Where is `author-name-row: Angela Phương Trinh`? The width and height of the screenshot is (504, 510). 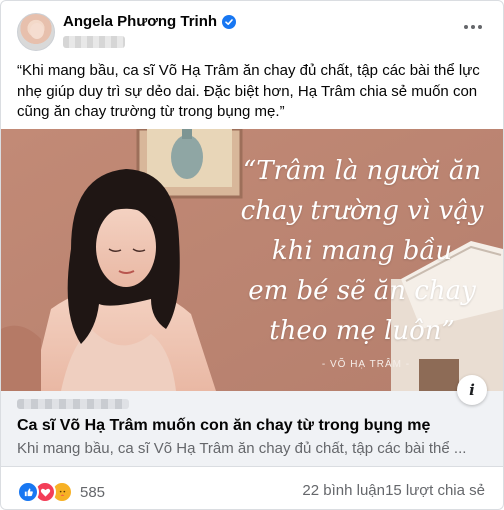
author-name-row: Angela Phương Trinh is located at coordinates (150, 21).